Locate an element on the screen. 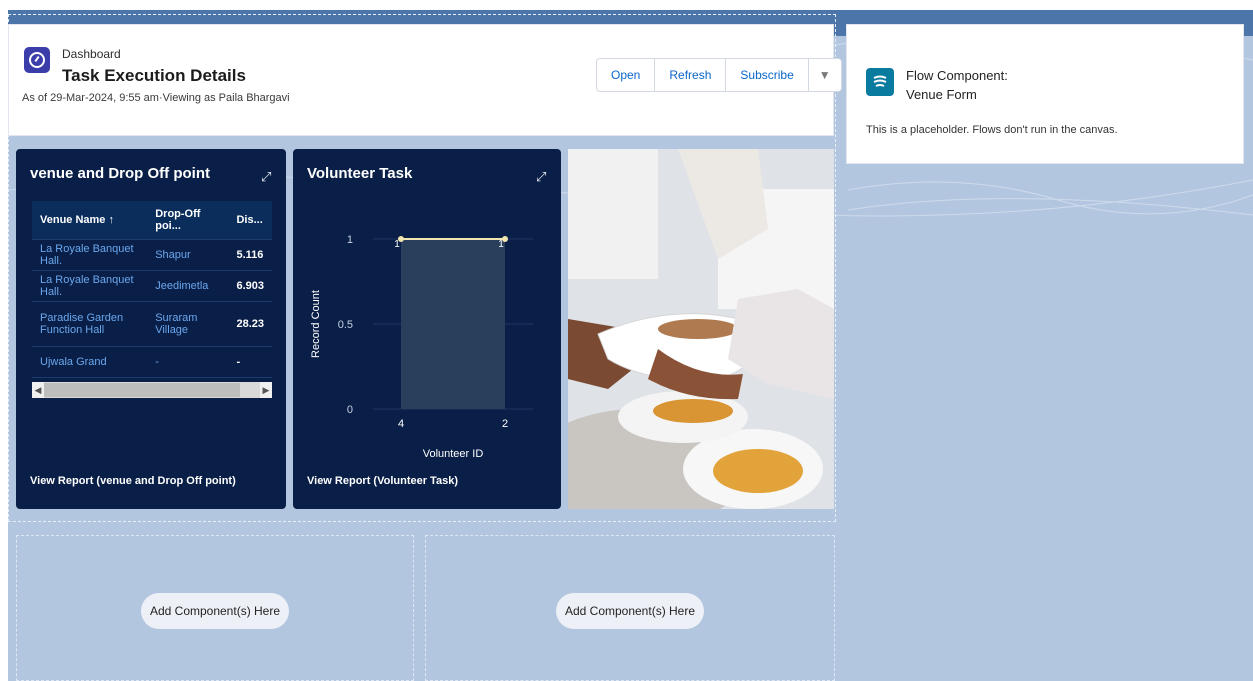  volunteer-chart: 1 0.5 0 1 1 4 2 Volunteer ID Record Count is located at coordinates (421, 347).